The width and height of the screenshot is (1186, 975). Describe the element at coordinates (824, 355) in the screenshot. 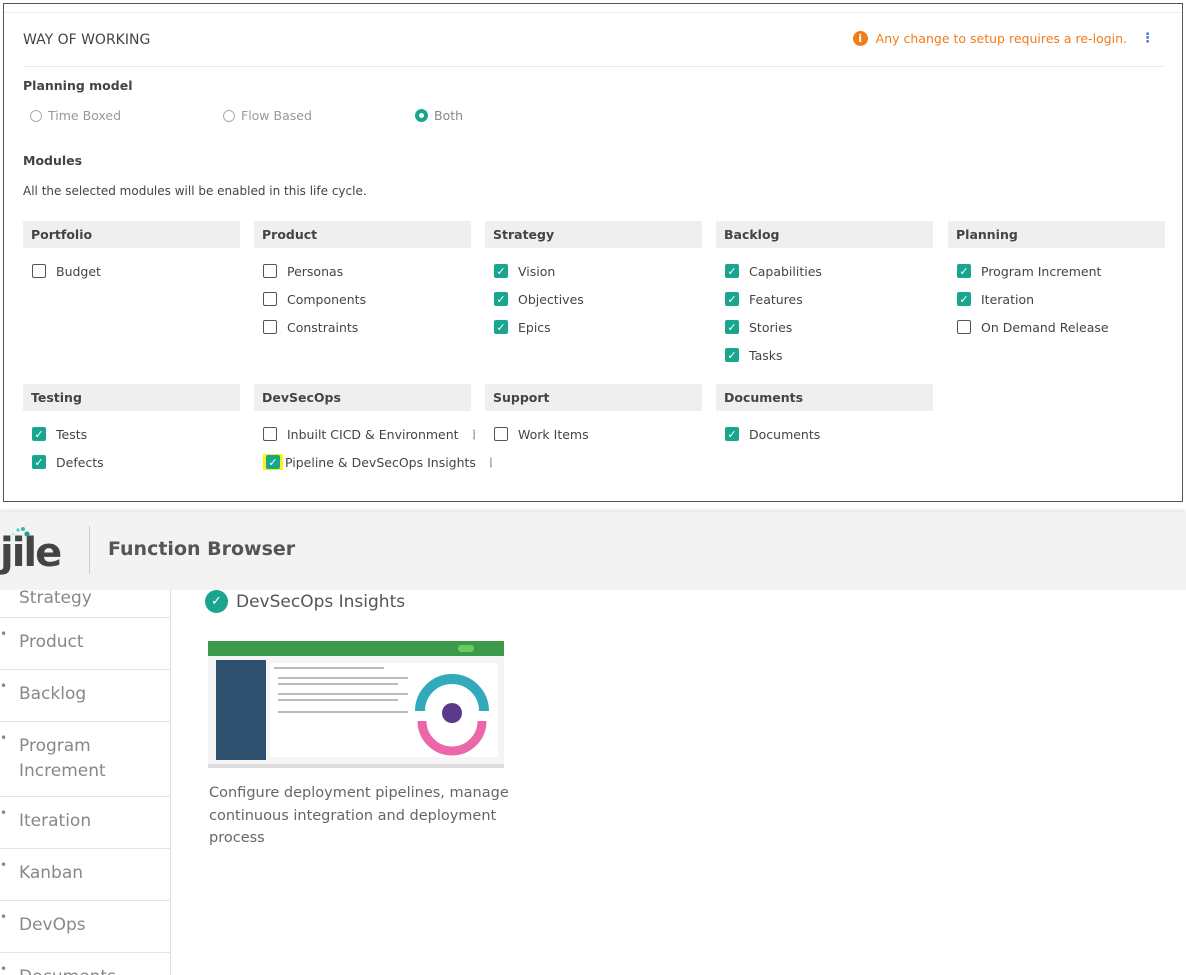

I see `module-checkbox-item: ✓ Tasks` at that location.